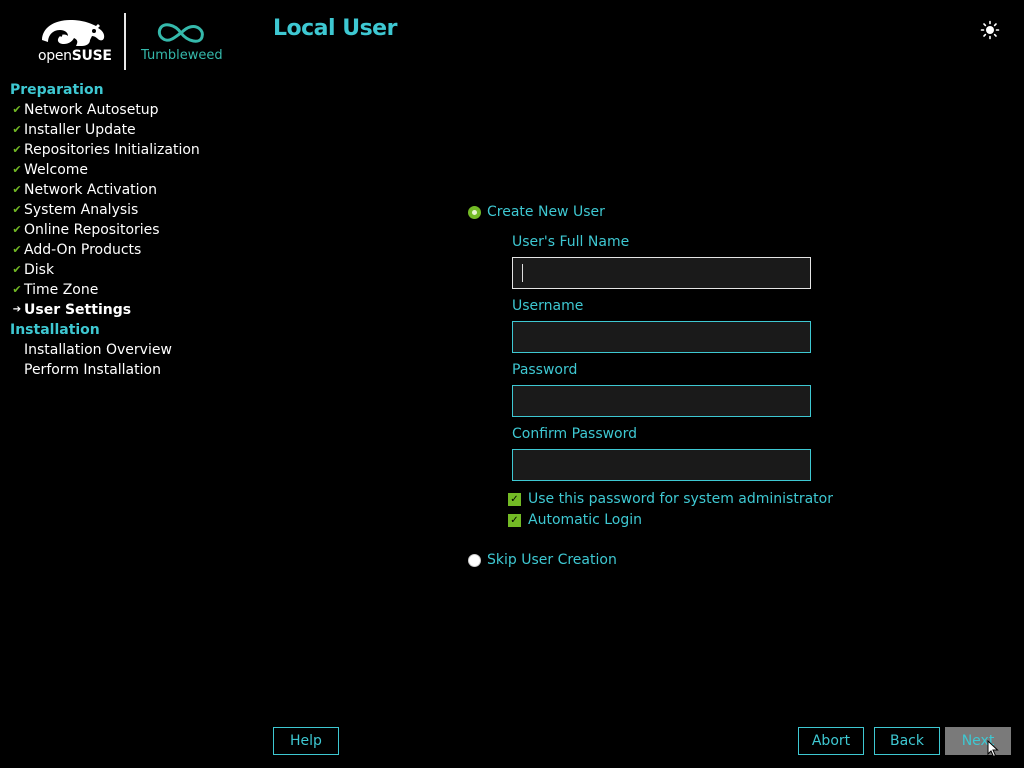 The image size is (1024, 768). What do you see at coordinates (661, 337) in the screenshot?
I see `username-input` at bounding box center [661, 337].